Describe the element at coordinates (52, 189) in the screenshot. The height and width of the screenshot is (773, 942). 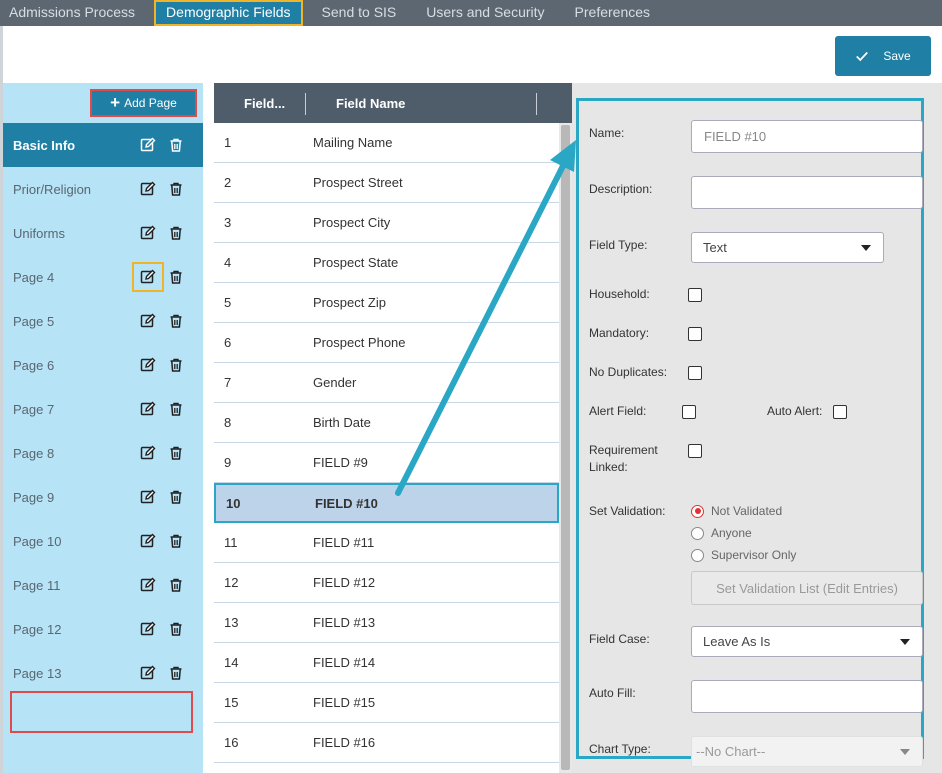
I see `page-item-label: Prior/Religion` at that location.